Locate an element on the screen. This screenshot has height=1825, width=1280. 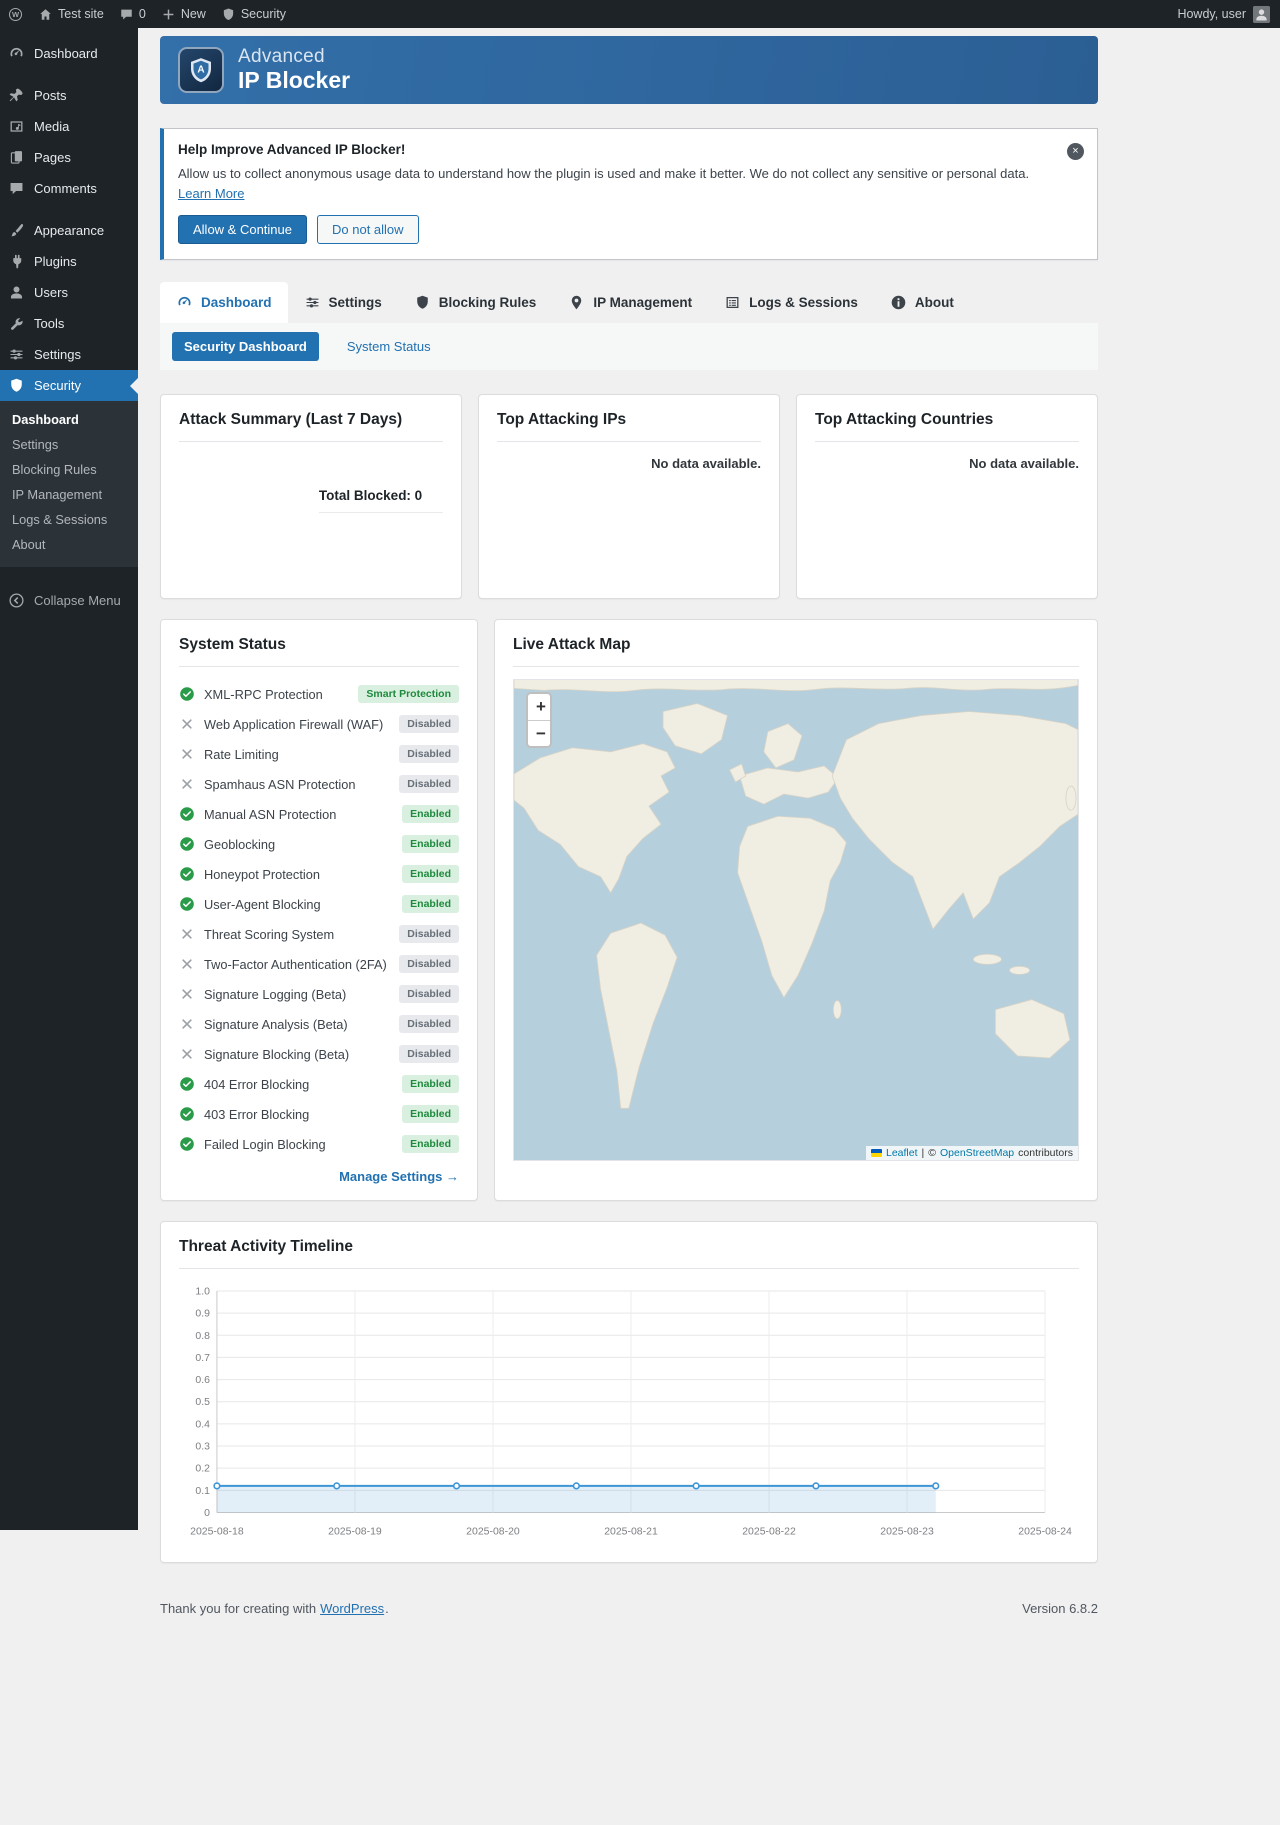
status-row: 403 Error Blocking Enabled is located at coordinates (319, 1114).